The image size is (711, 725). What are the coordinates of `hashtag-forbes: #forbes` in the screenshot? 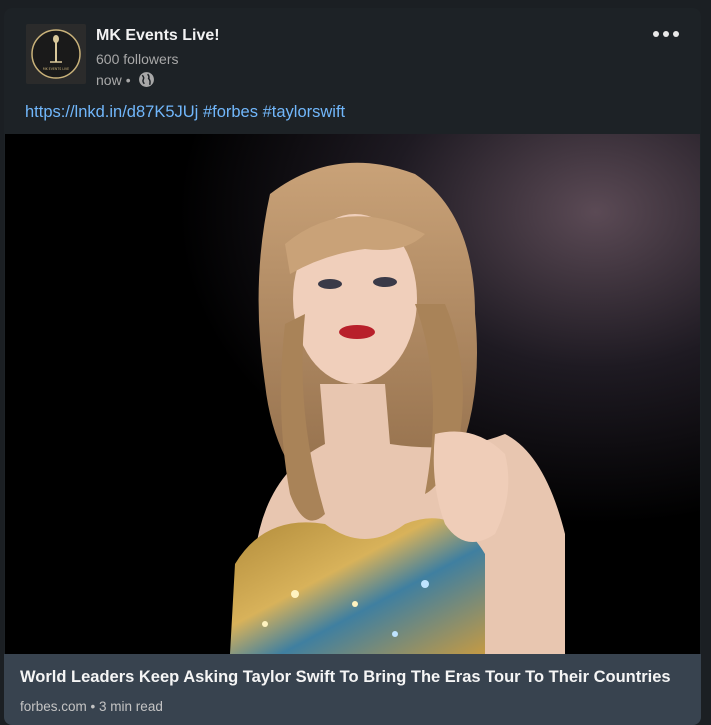 It's located at (230, 112).